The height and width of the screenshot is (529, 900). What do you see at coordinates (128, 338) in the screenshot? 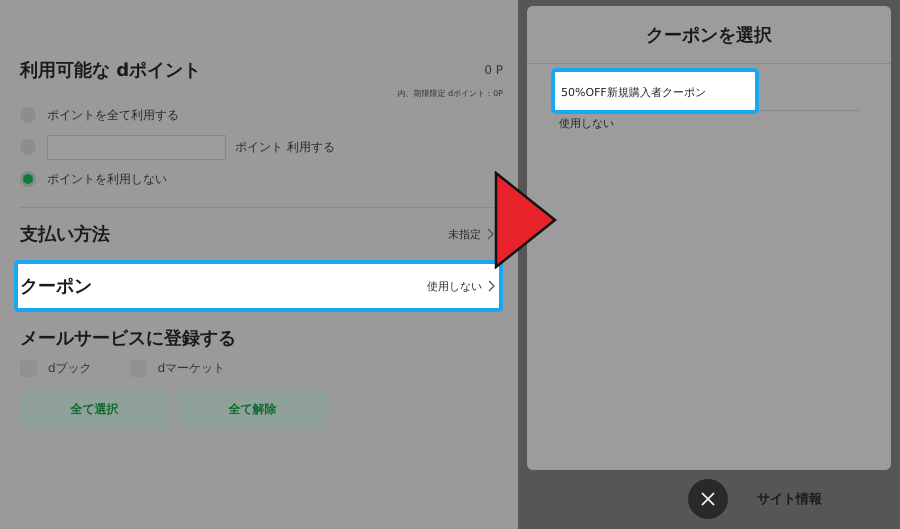
I see `section-title: メールサービスに登録する` at bounding box center [128, 338].